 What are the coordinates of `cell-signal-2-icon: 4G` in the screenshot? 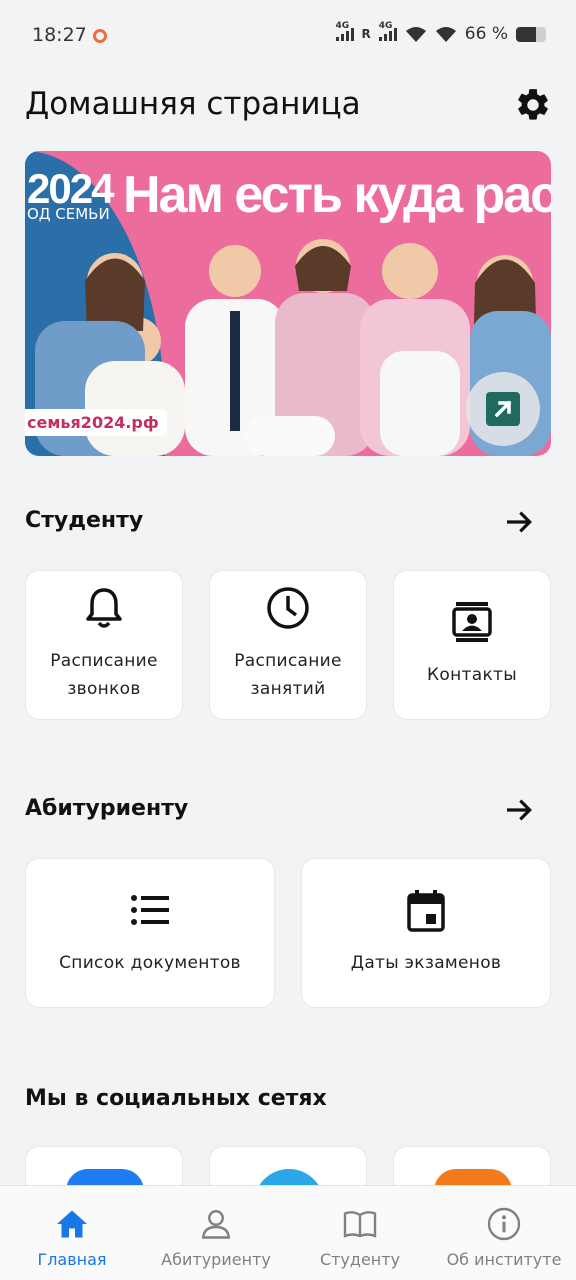 It's located at (387, 31).